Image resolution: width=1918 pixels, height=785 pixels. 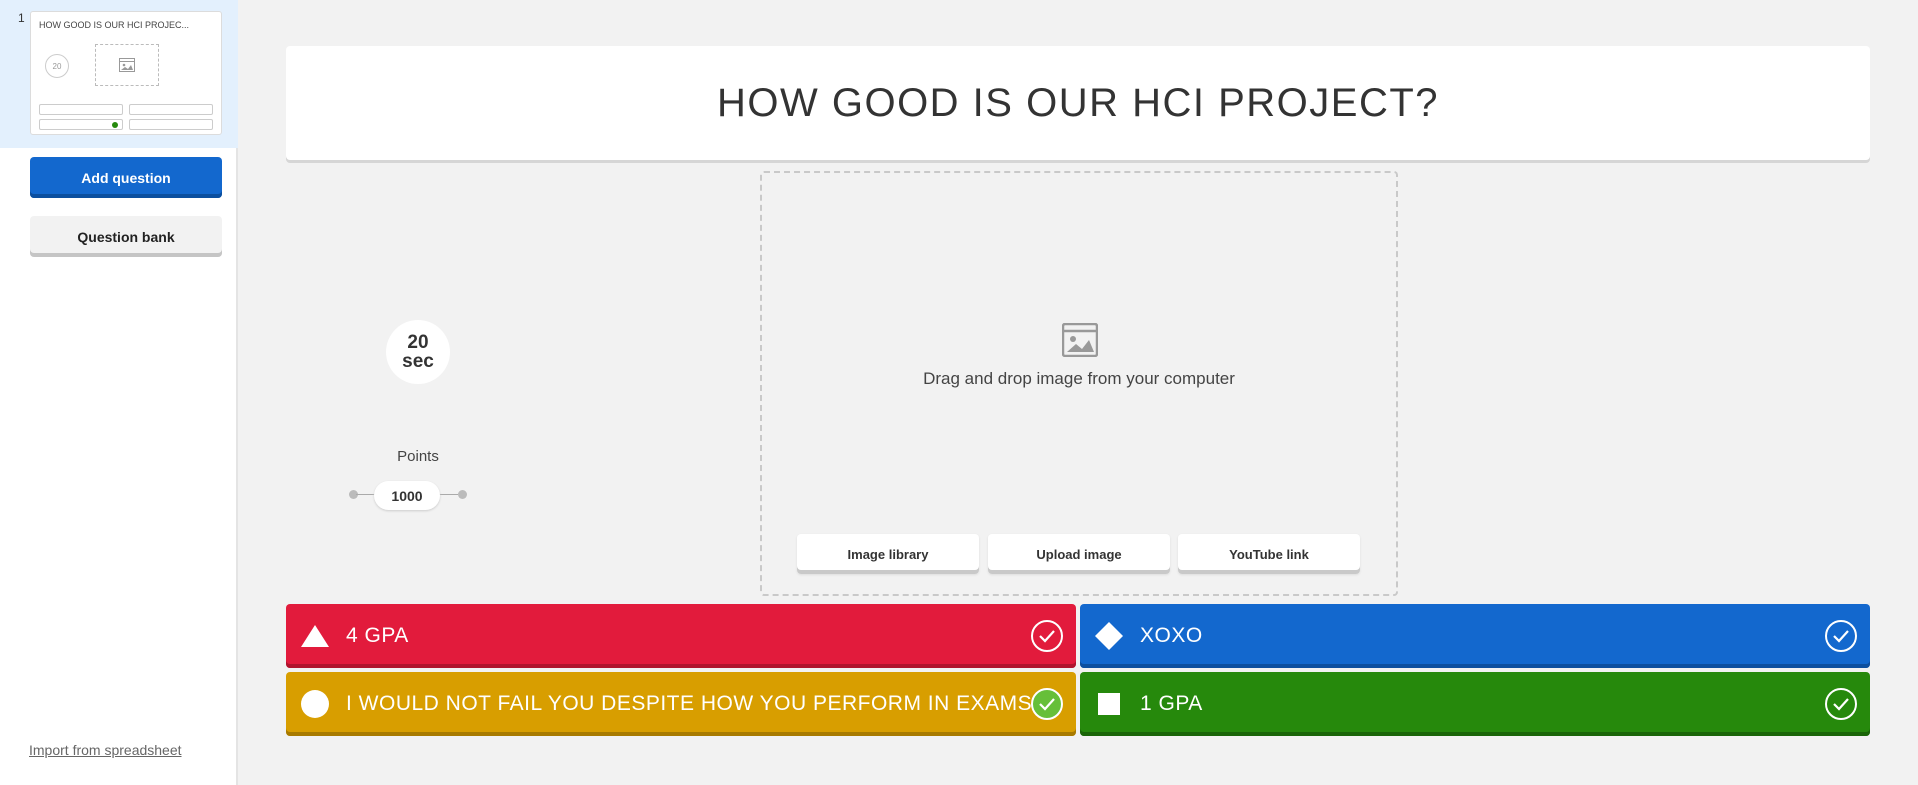 I want to click on slide-item-1: 1 HOW GOOD IS OUR HCI PROJEC... 20, so click(x=119, y=74).